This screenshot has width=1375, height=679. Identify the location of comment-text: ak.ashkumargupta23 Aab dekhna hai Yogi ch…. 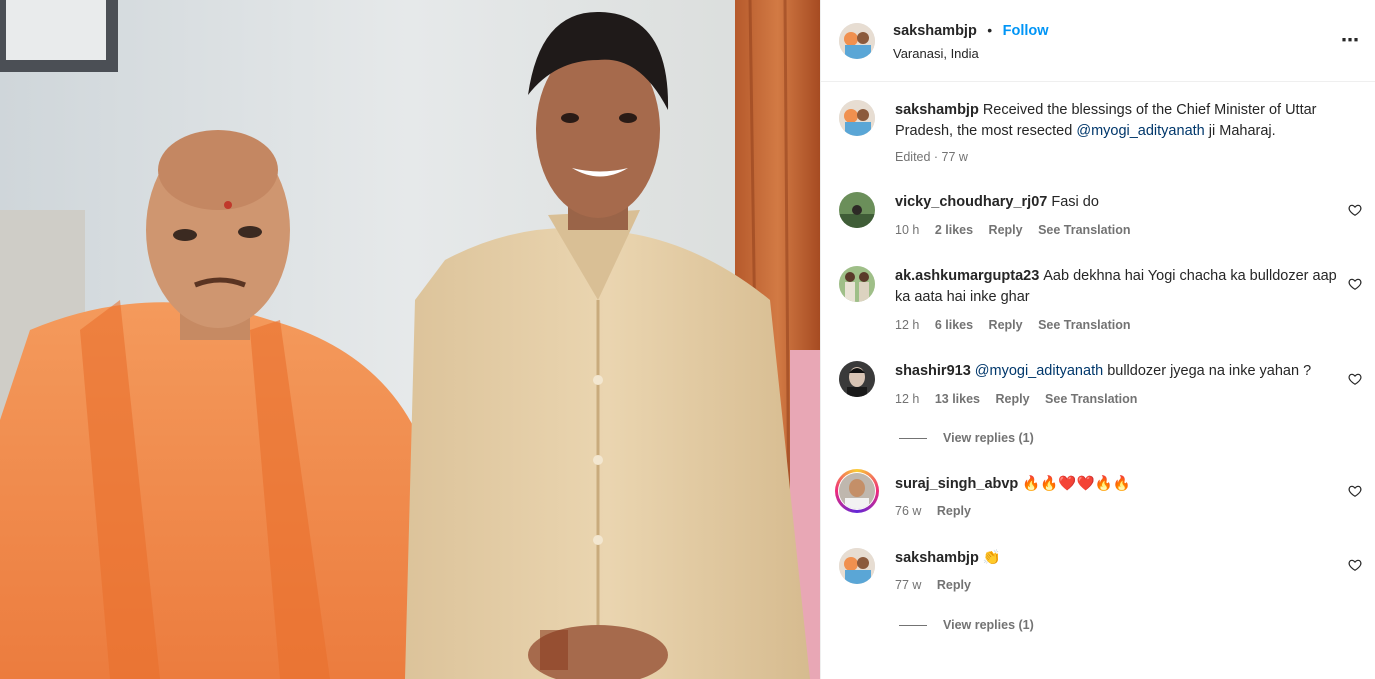
(1120, 287).